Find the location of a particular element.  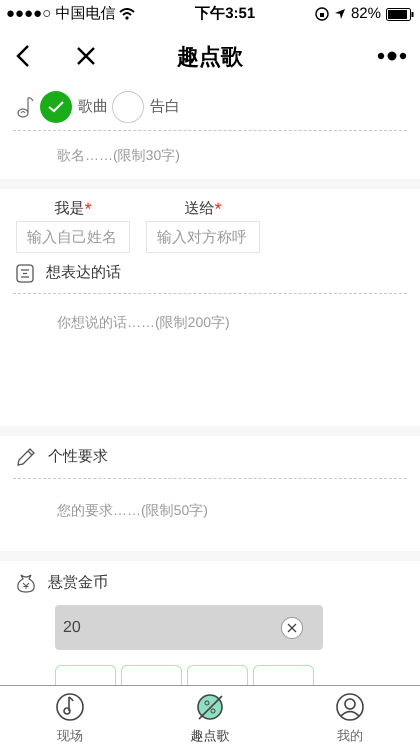

section-heading: 想表达的话 is located at coordinates (83, 272).